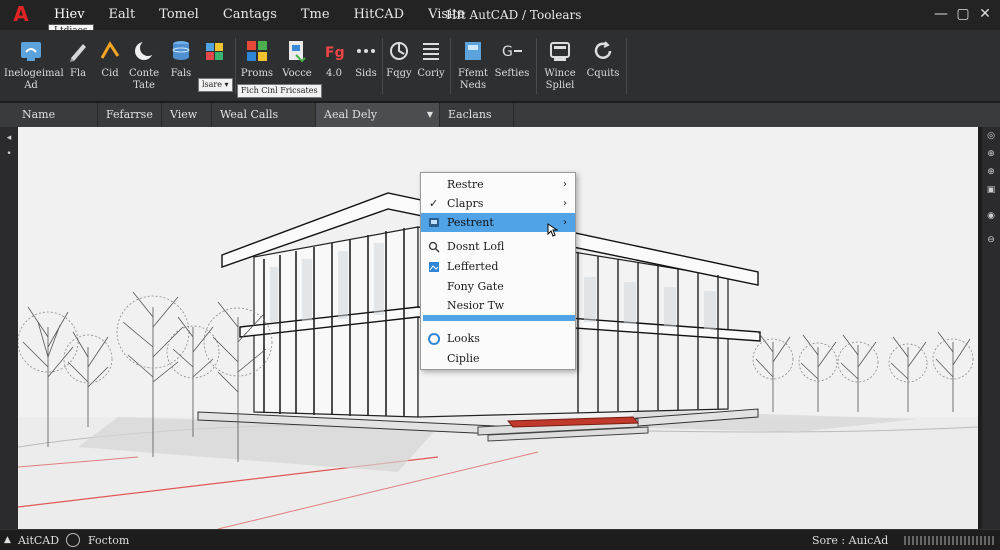 This screenshot has width=1000, height=550. What do you see at coordinates (315, 15) in the screenshot?
I see `menu-item-time: Tme` at bounding box center [315, 15].